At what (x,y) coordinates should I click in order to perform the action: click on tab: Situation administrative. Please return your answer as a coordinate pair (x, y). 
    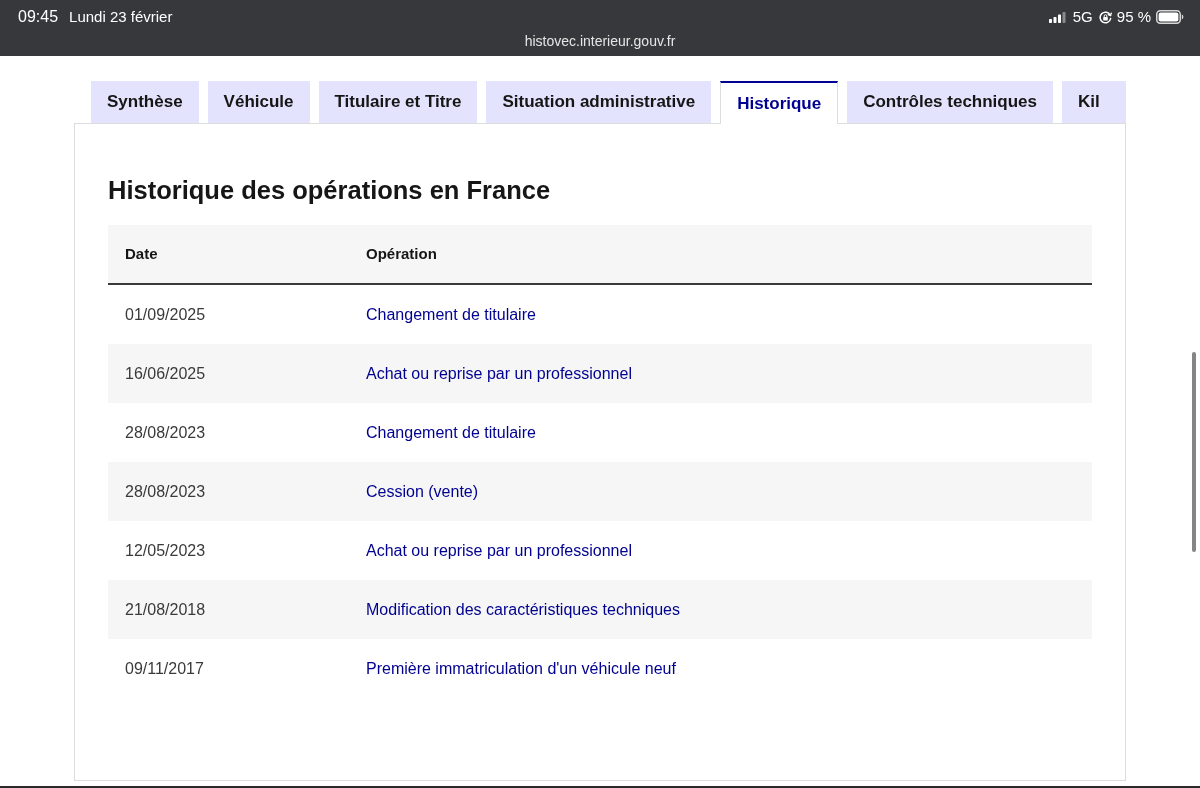
    Looking at the image, I should click on (599, 102).